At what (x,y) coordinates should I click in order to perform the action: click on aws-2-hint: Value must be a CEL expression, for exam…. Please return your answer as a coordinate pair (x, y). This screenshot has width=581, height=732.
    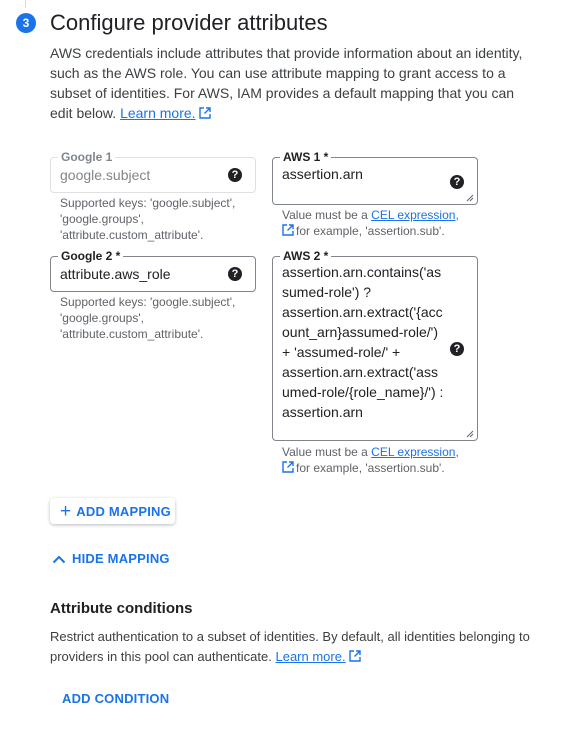
    Looking at the image, I should click on (370, 460).